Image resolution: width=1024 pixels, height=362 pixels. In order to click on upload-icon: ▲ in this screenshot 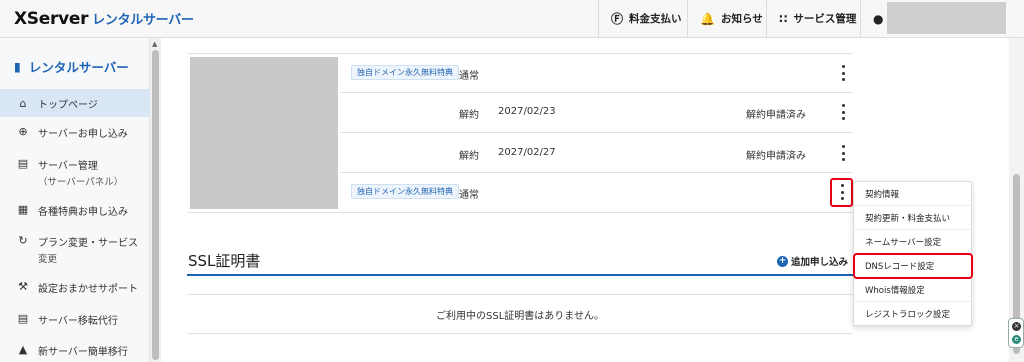, I will do `click(23, 349)`.